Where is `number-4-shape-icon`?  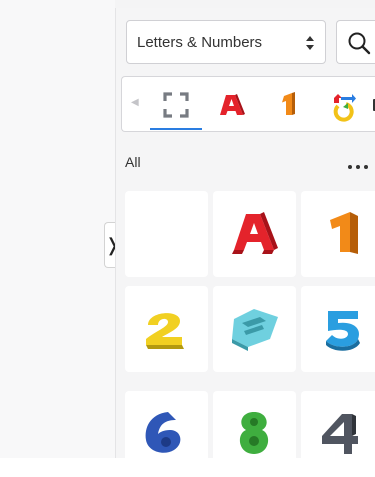
number-4-shape-icon is located at coordinates (340, 434).